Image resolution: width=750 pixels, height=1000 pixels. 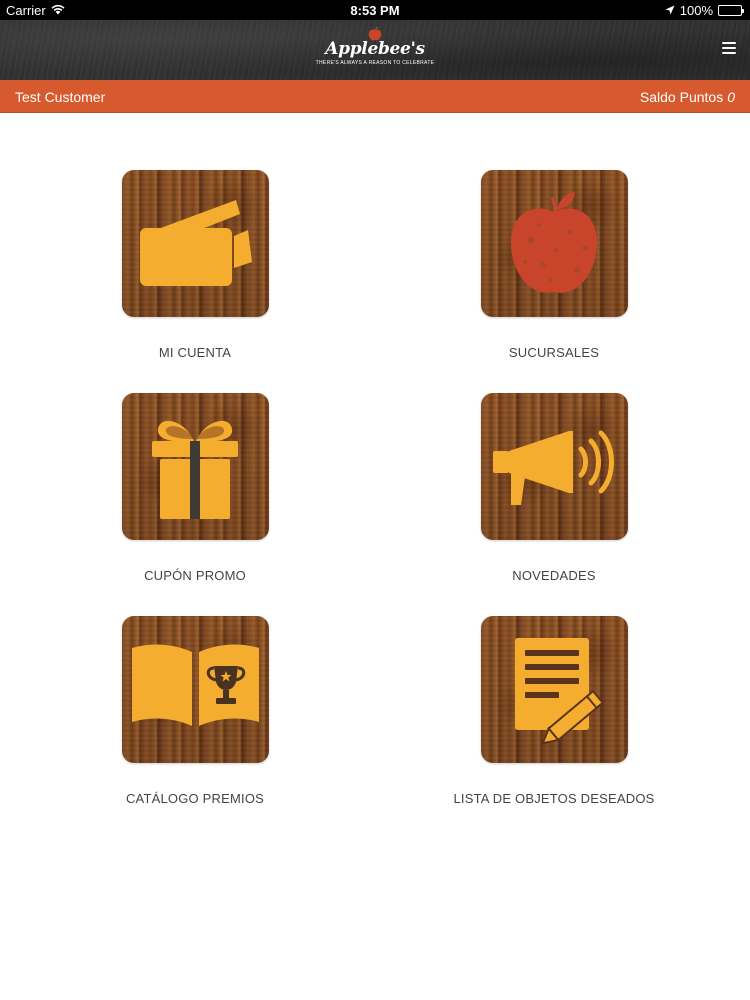 I want to click on tile-sucursales: SUCURSALES, so click(x=554, y=275).